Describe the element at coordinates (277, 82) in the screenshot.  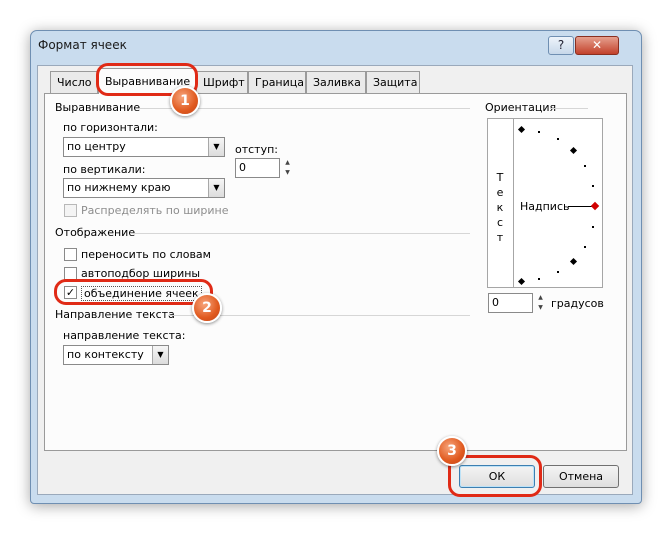
I see `tab-border: Граница` at that location.